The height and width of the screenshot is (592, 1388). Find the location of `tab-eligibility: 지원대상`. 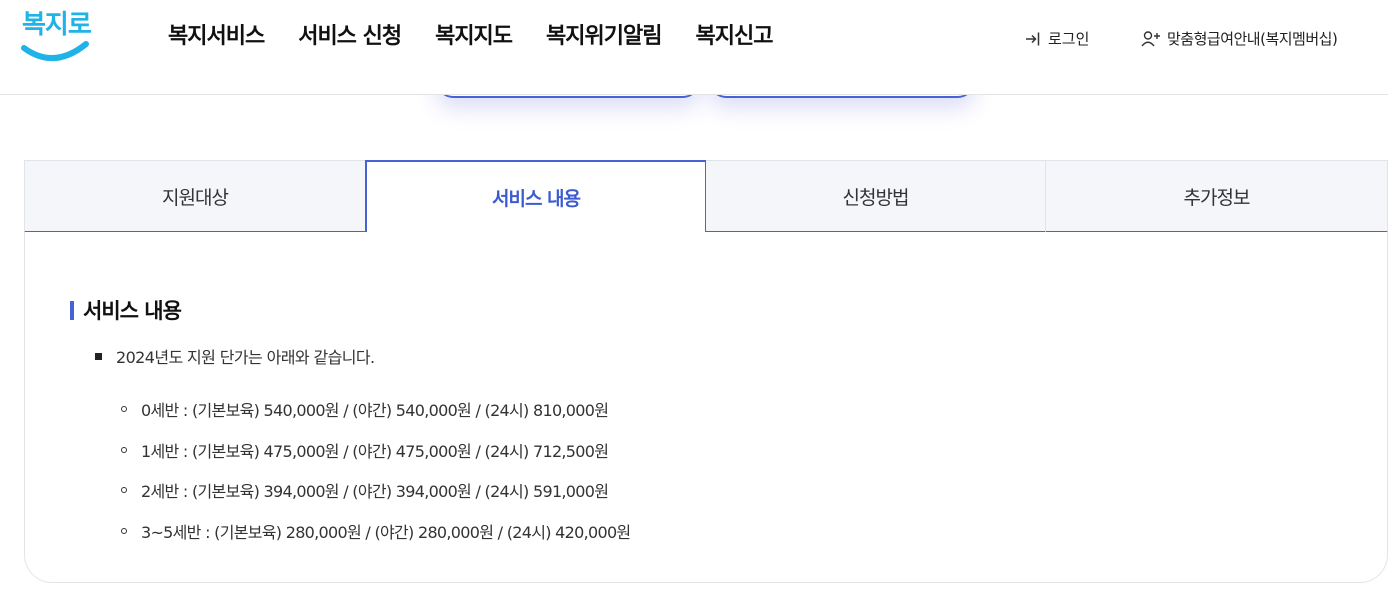

tab-eligibility: 지원대상 is located at coordinates (195, 196).